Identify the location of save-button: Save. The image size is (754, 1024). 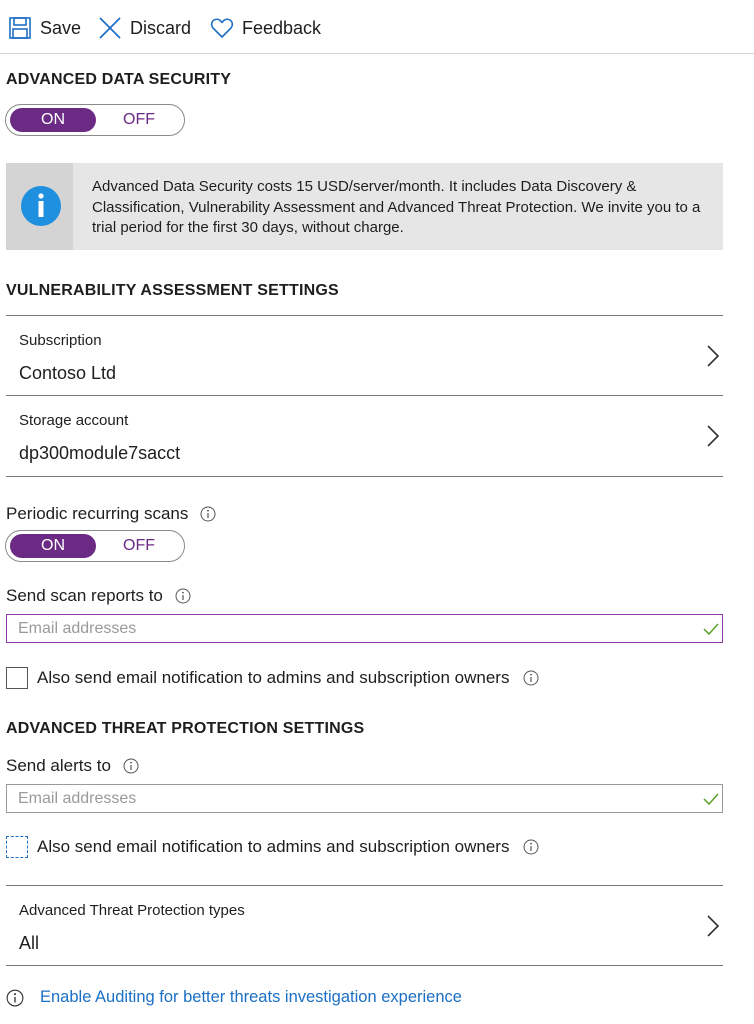
(44, 28).